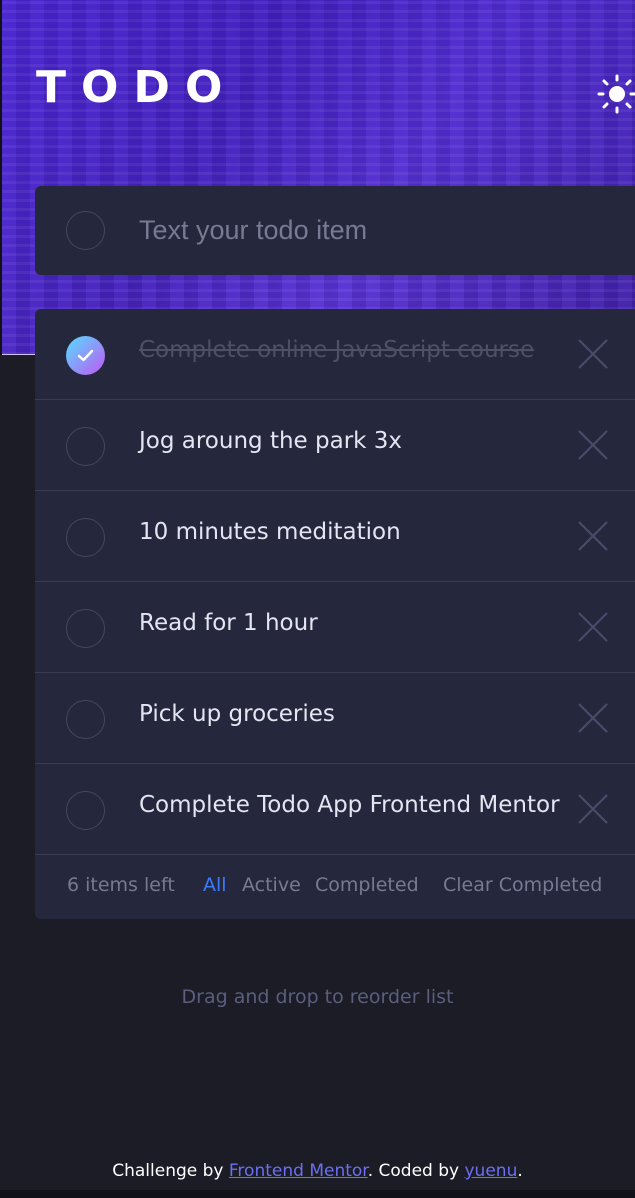  I want to click on bottom-edge, so click(317, 1194).